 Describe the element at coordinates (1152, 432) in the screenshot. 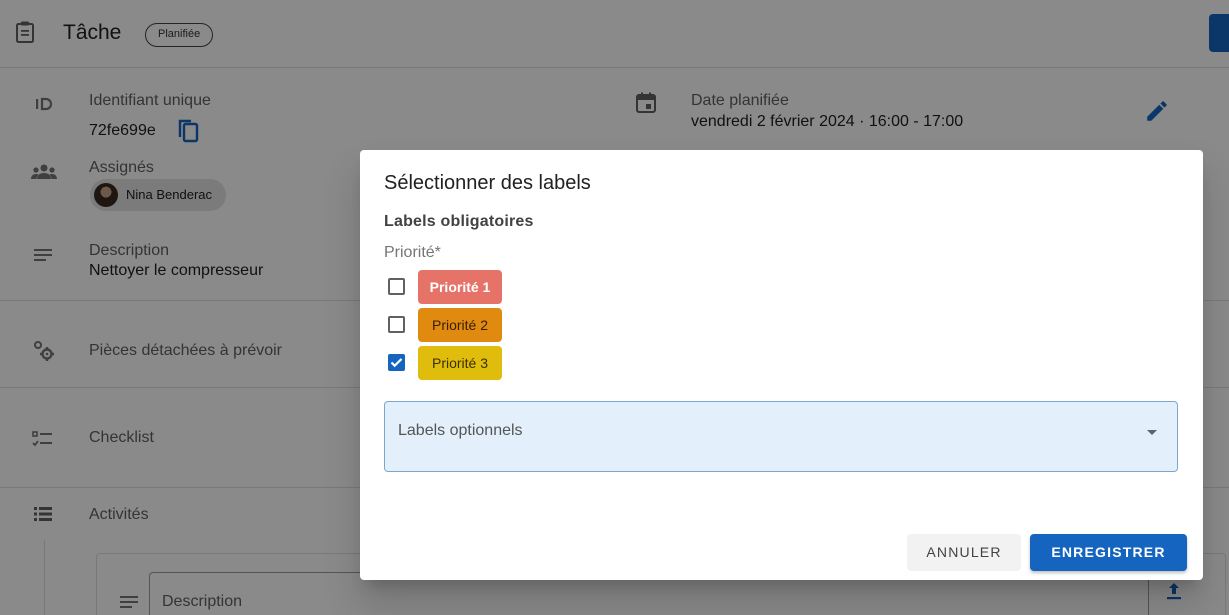

I see `chevron-down-icon` at that location.